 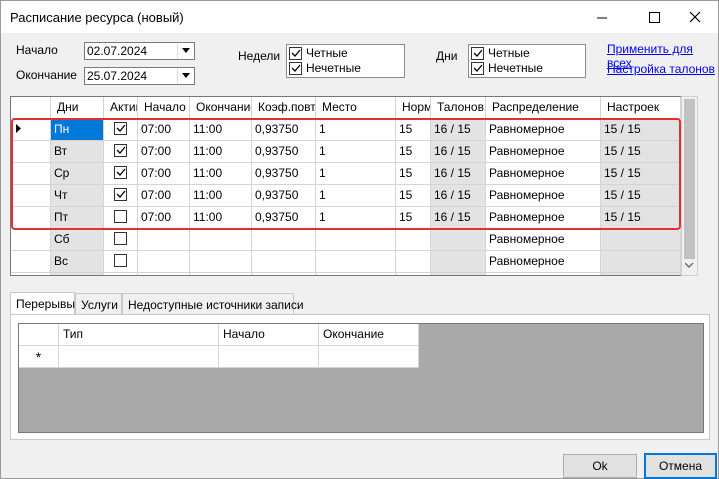 What do you see at coordinates (369, 335) in the screenshot?
I see `breaks-col-end: Окончание` at bounding box center [369, 335].